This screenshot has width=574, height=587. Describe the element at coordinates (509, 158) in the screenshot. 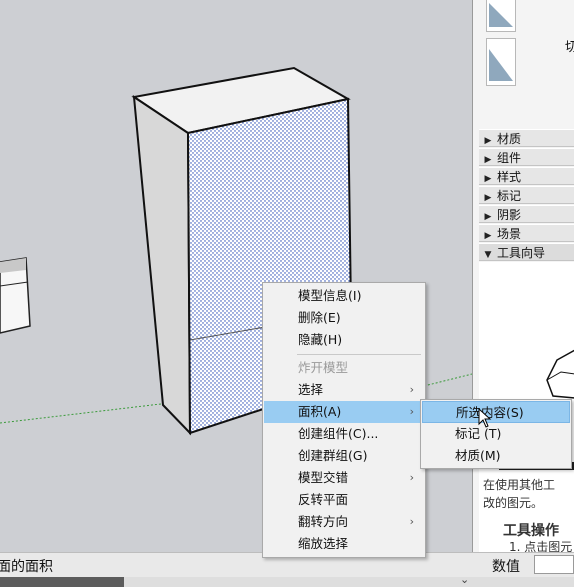

I see `tray-panel-label: 组件` at that location.